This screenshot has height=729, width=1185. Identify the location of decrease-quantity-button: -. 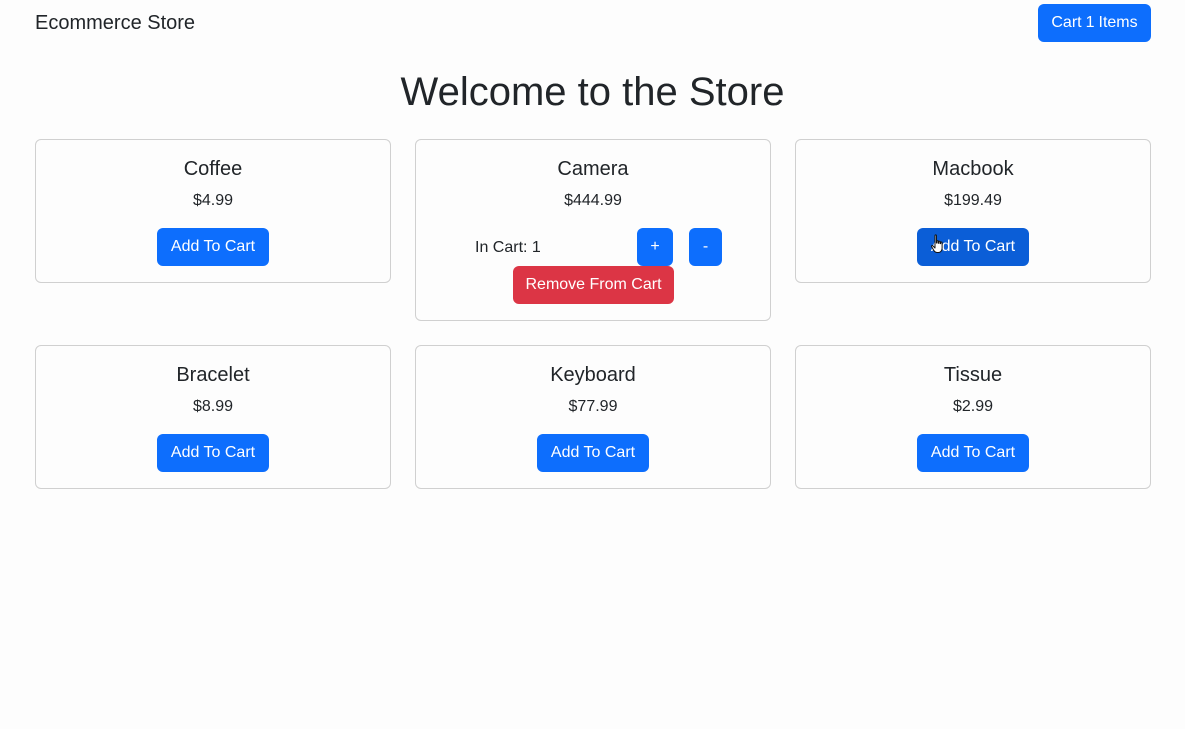
(705, 247).